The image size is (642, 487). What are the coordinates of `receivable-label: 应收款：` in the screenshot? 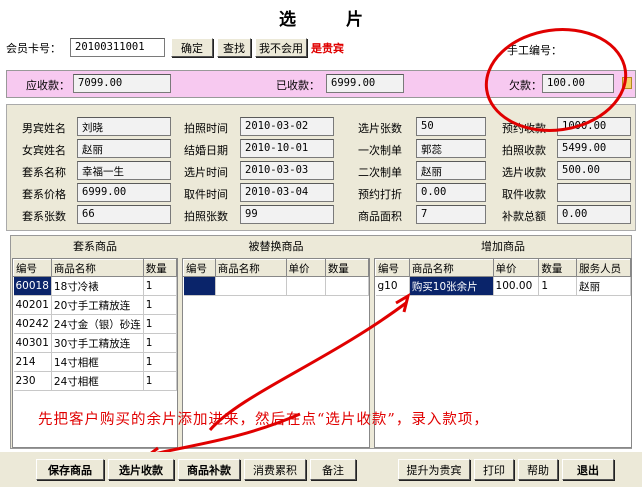 It's located at (48, 85).